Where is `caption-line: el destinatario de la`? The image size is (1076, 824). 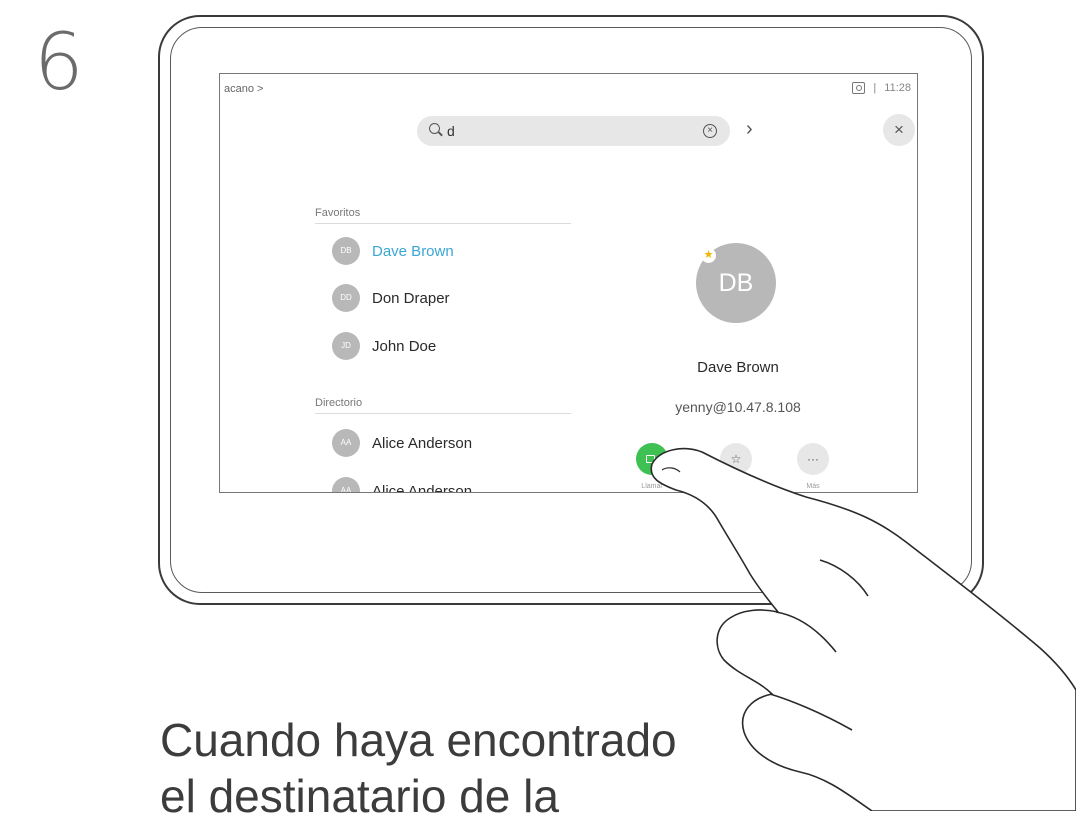
caption-line: el destinatario de la is located at coordinates (359, 796).